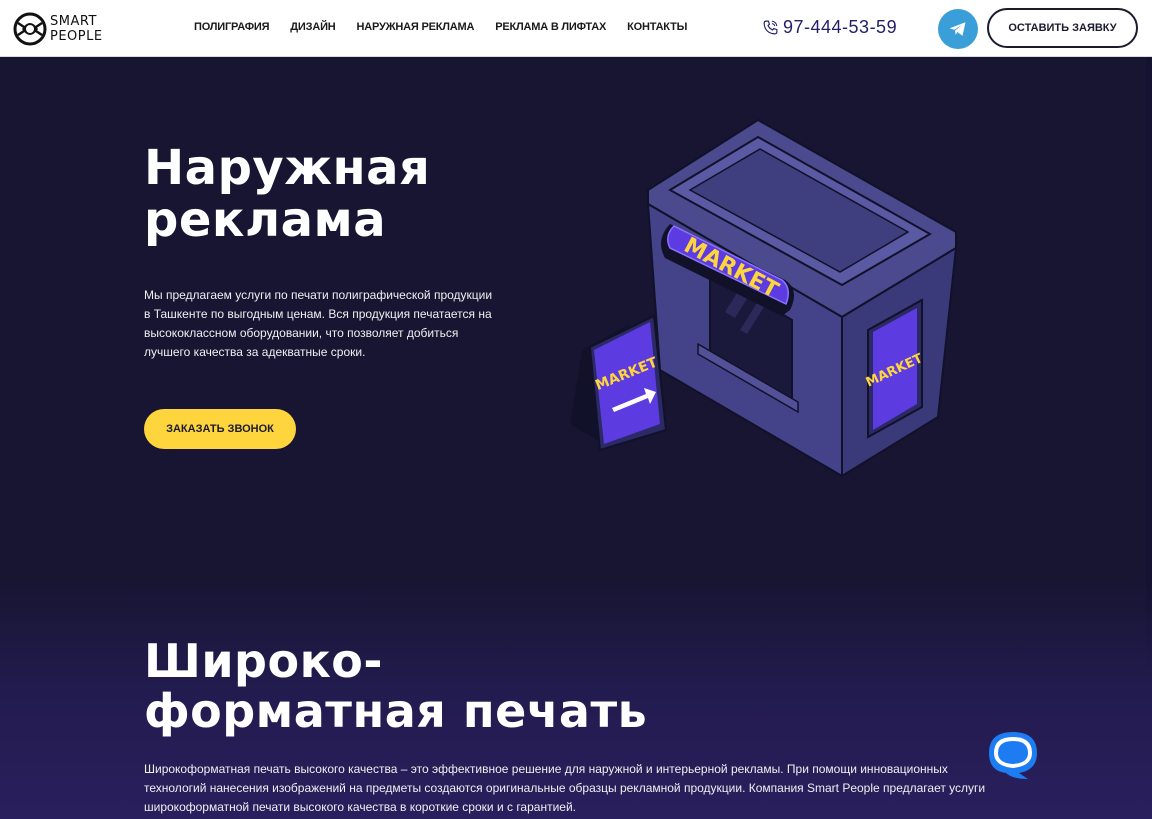 This screenshot has height=819, width=1152. I want to click on phone-icon, so click(770, 27).